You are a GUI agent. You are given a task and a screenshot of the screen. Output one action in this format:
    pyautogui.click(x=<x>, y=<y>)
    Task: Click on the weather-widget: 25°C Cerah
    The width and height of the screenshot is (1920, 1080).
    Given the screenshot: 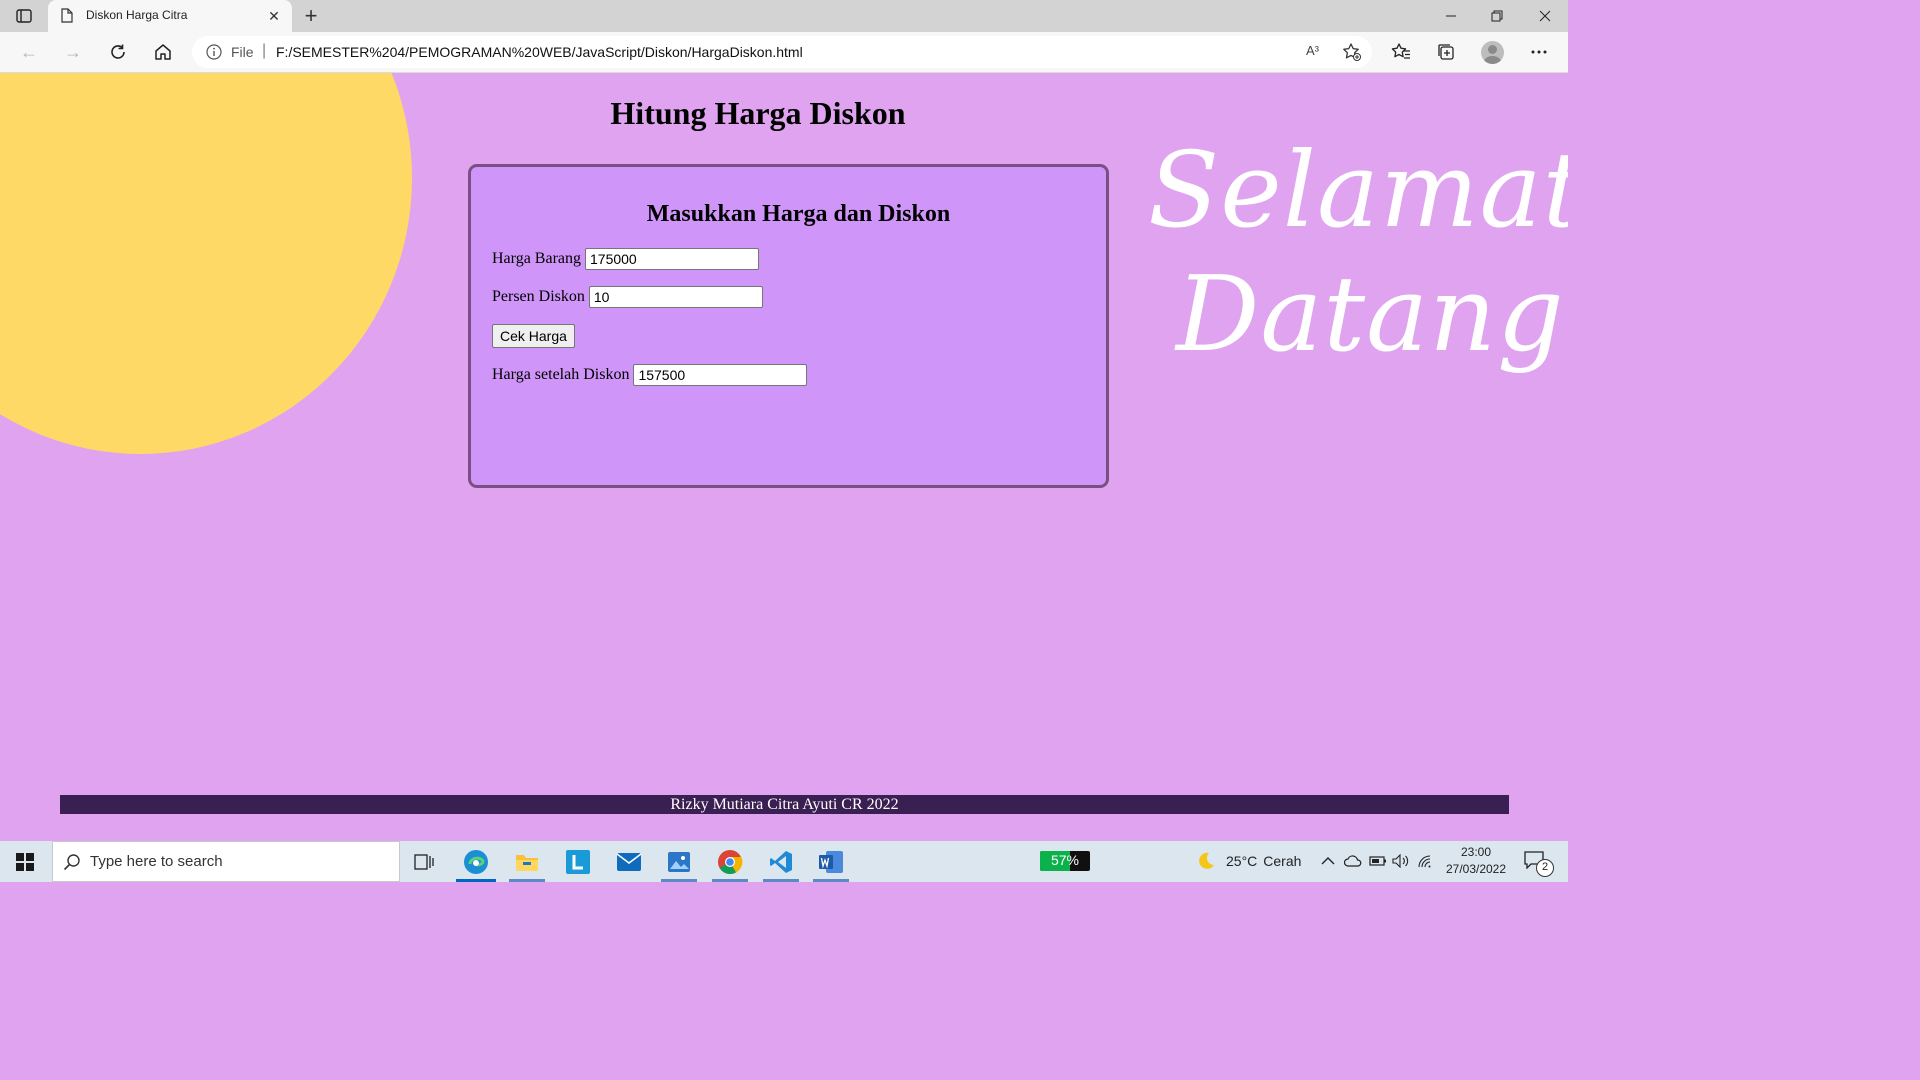 What is the action you would take?
    pyautogui.click(x=1248, y=861)
    